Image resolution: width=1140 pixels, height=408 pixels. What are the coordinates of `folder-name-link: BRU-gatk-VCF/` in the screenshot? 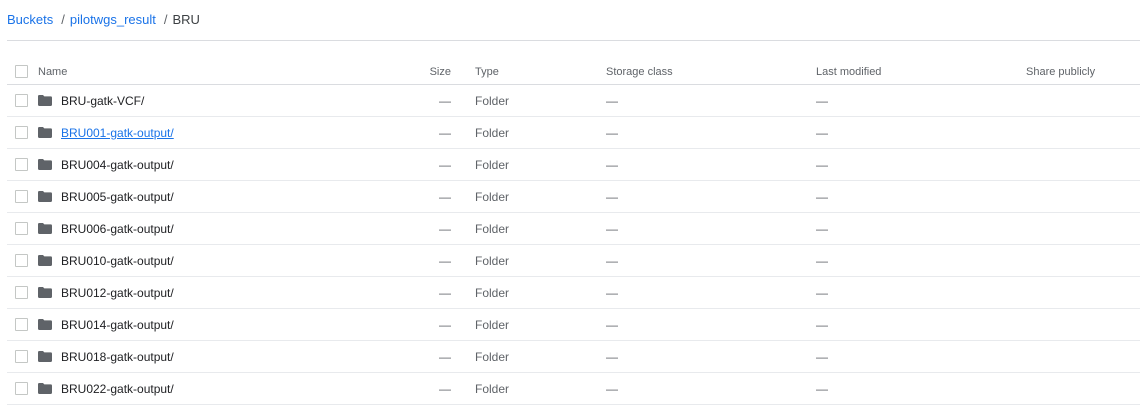 It's located at (102, 101).